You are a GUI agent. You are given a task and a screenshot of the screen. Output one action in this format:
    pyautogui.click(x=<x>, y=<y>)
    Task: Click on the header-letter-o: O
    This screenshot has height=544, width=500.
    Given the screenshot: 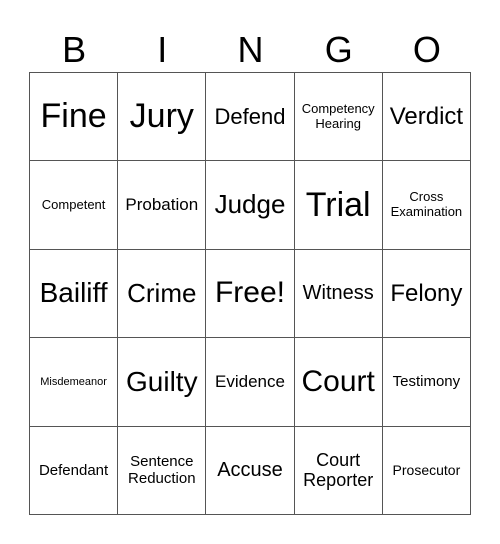 What is the action you would take?
    pyautogui.click(x=426, y=49)
    